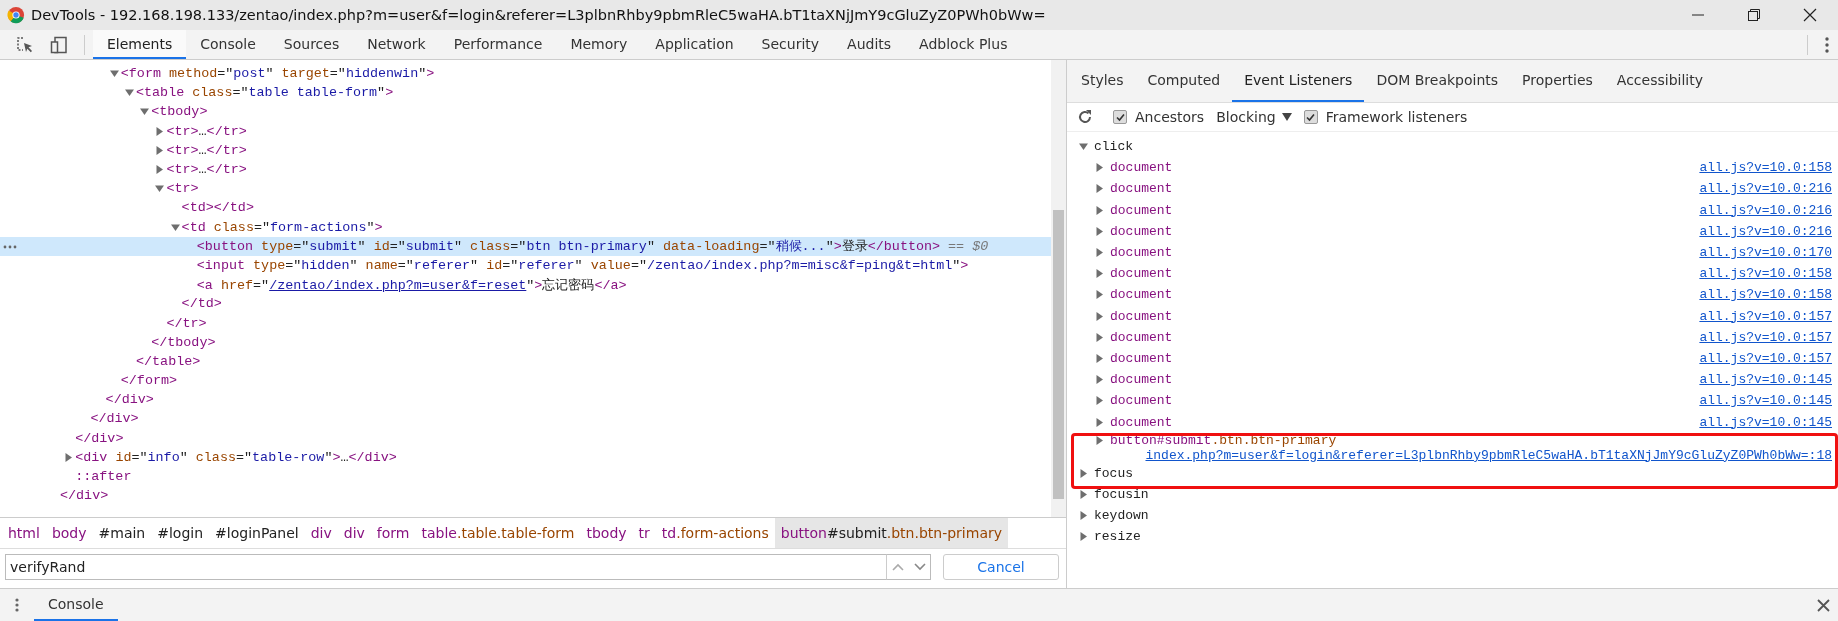 Image resolution: width=1838 pixels, height=621 pixels. What do you see at coordinates (140, 44) in the screenshot?
I see `panel-tab: Elements` at bounding box center [140, 44].